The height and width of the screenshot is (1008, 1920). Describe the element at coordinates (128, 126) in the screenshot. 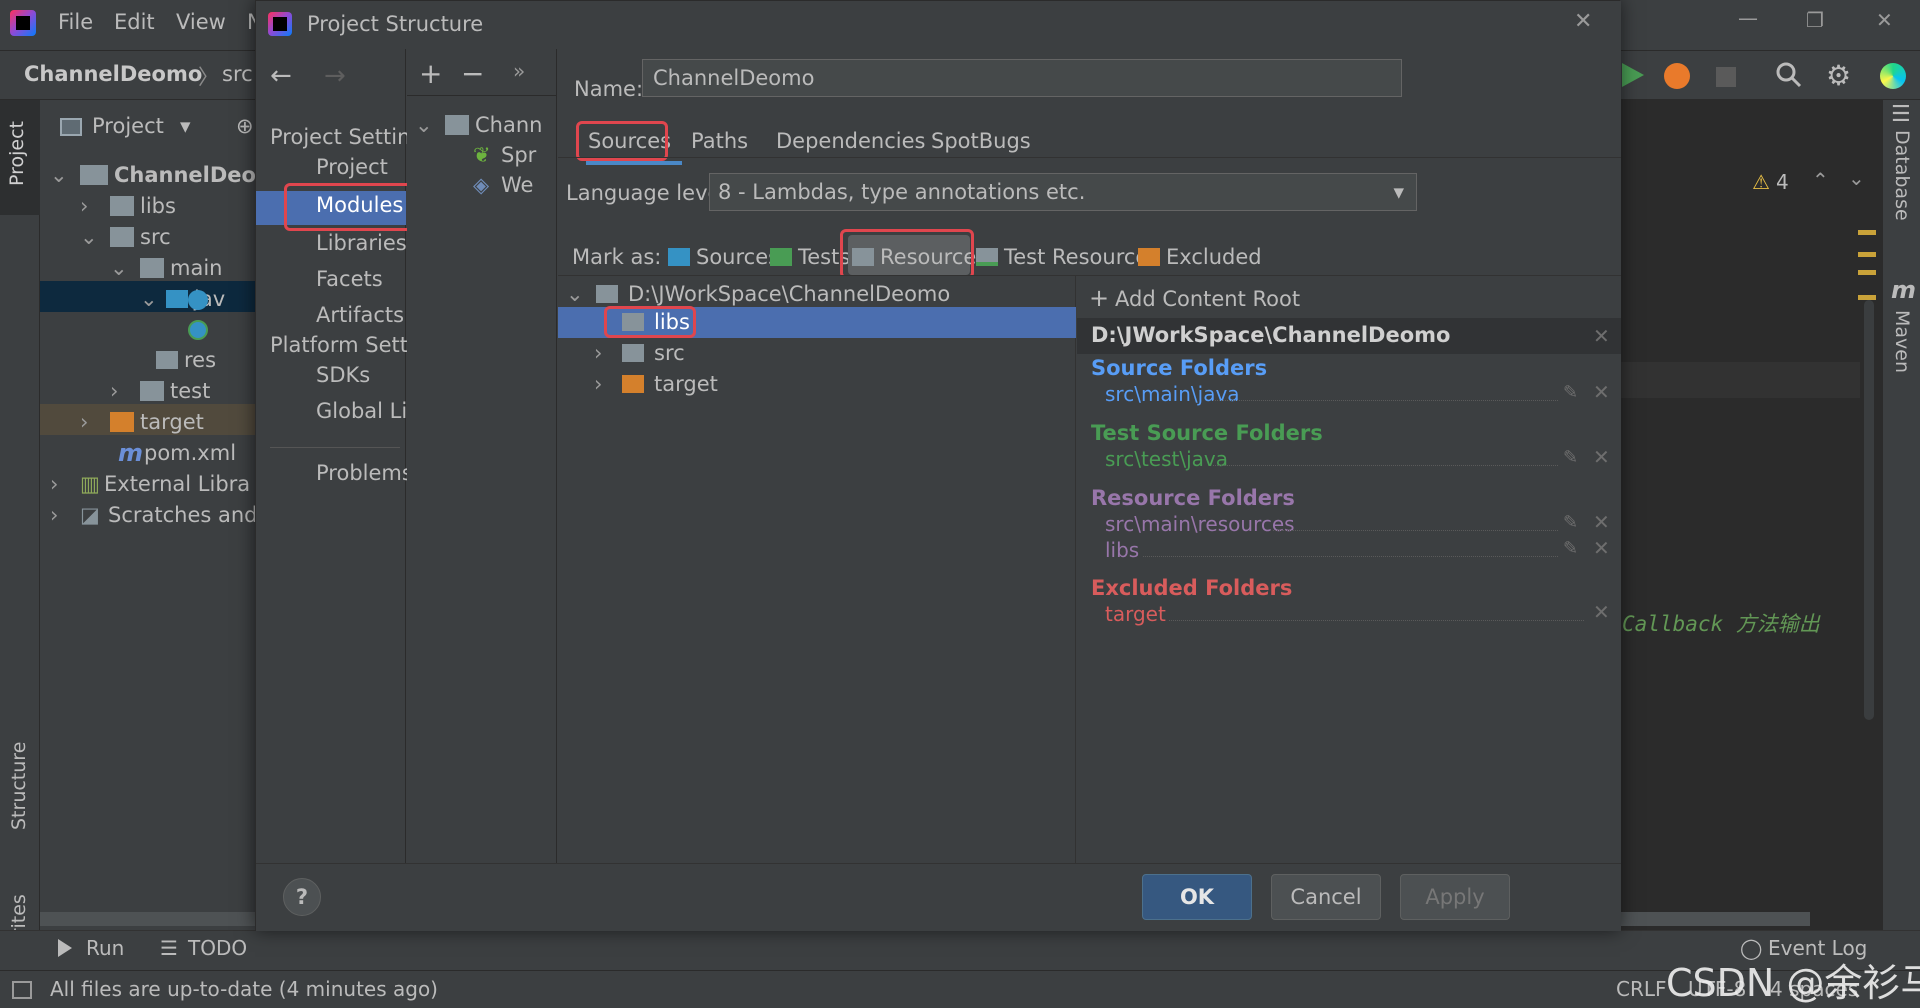

I see `project-view-label: Project` at that location.